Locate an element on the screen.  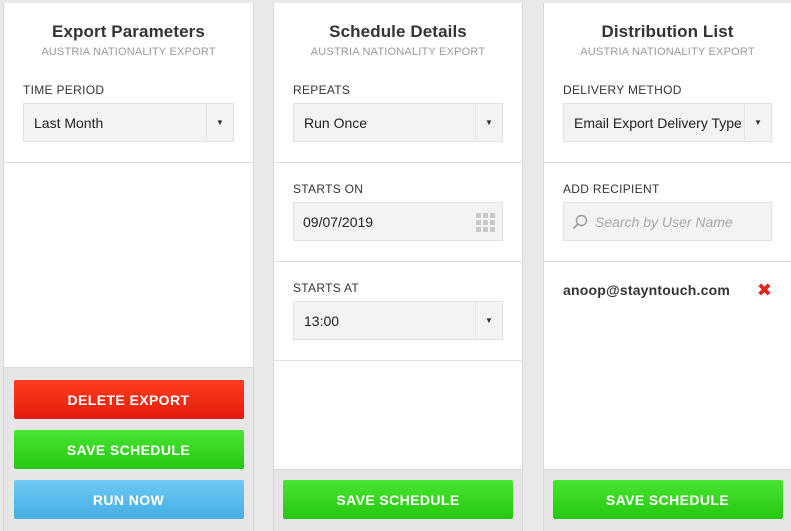
time-period-select: Last Month ▼ is located at coordinates (128, 122).